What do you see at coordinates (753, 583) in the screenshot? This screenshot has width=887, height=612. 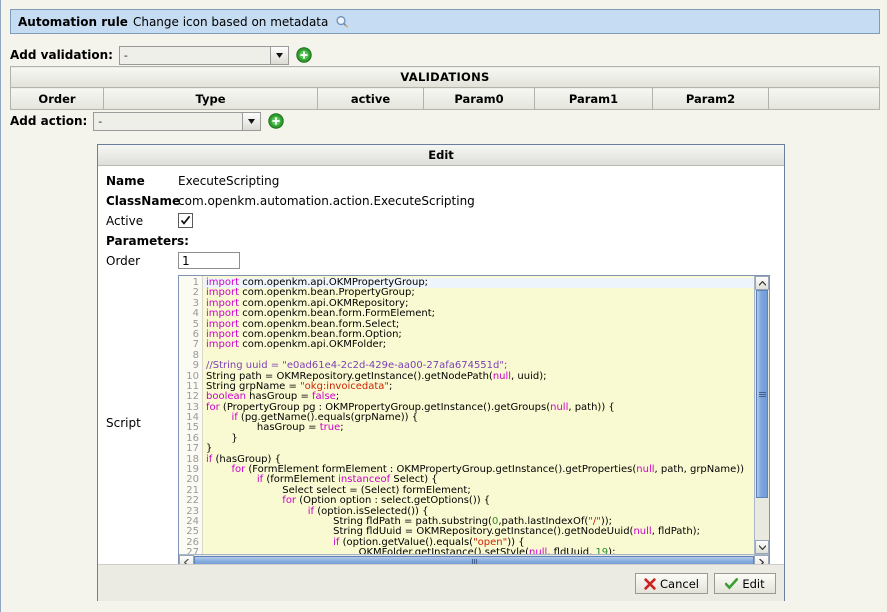 I see `edit-button-label: Edit` at bounding box center [753, 583].